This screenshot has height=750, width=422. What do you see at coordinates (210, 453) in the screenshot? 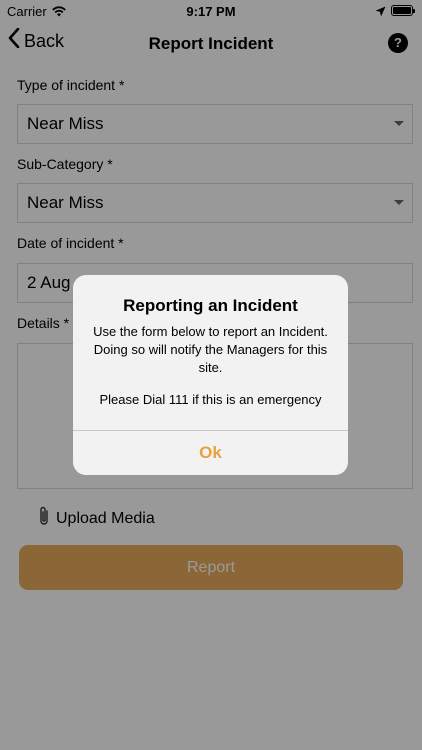
I see `ok-button: Ok` at bounding box center [210, 453].